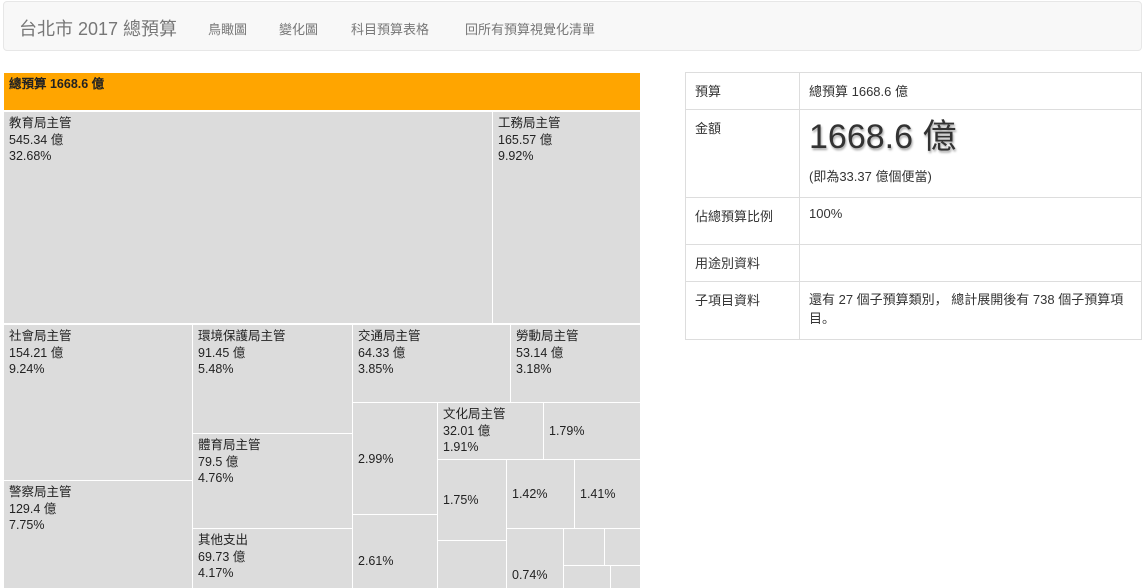  What do you see at coordinates (40, 336) in the screenshot?
I see `cell-name: 社會局主管` at bounding box center [40, 336].